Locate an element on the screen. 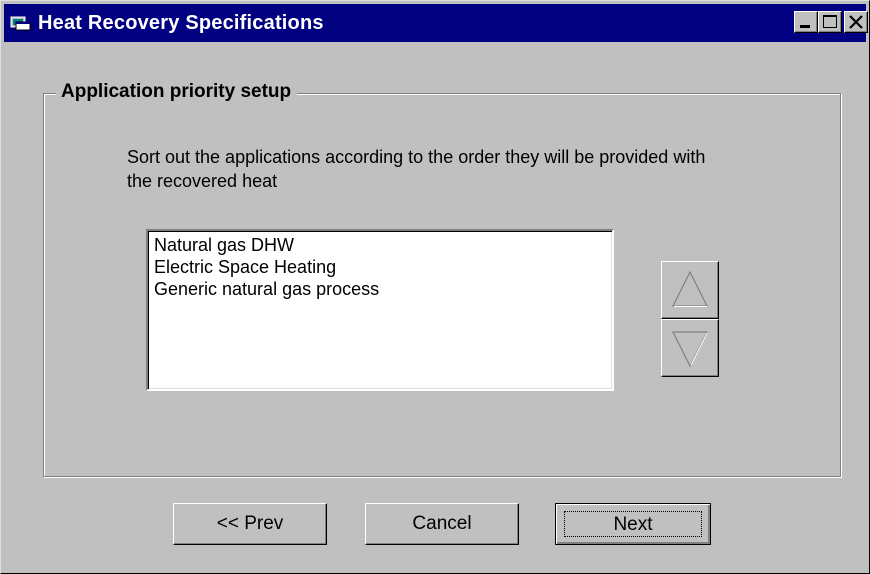 This screenshot has height=574, width=870. maximize-icon is located at coordinates (830, 21).